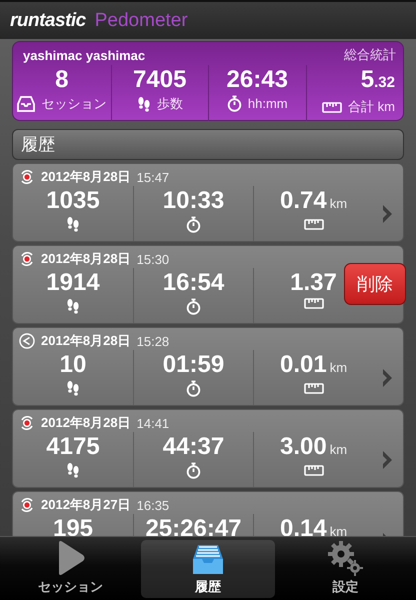 The width and height of the screenshot is (416, 600). Describe the element at coordinates (371, 107) in the screenshot. I see `stat-label: 合計 km` at that location.